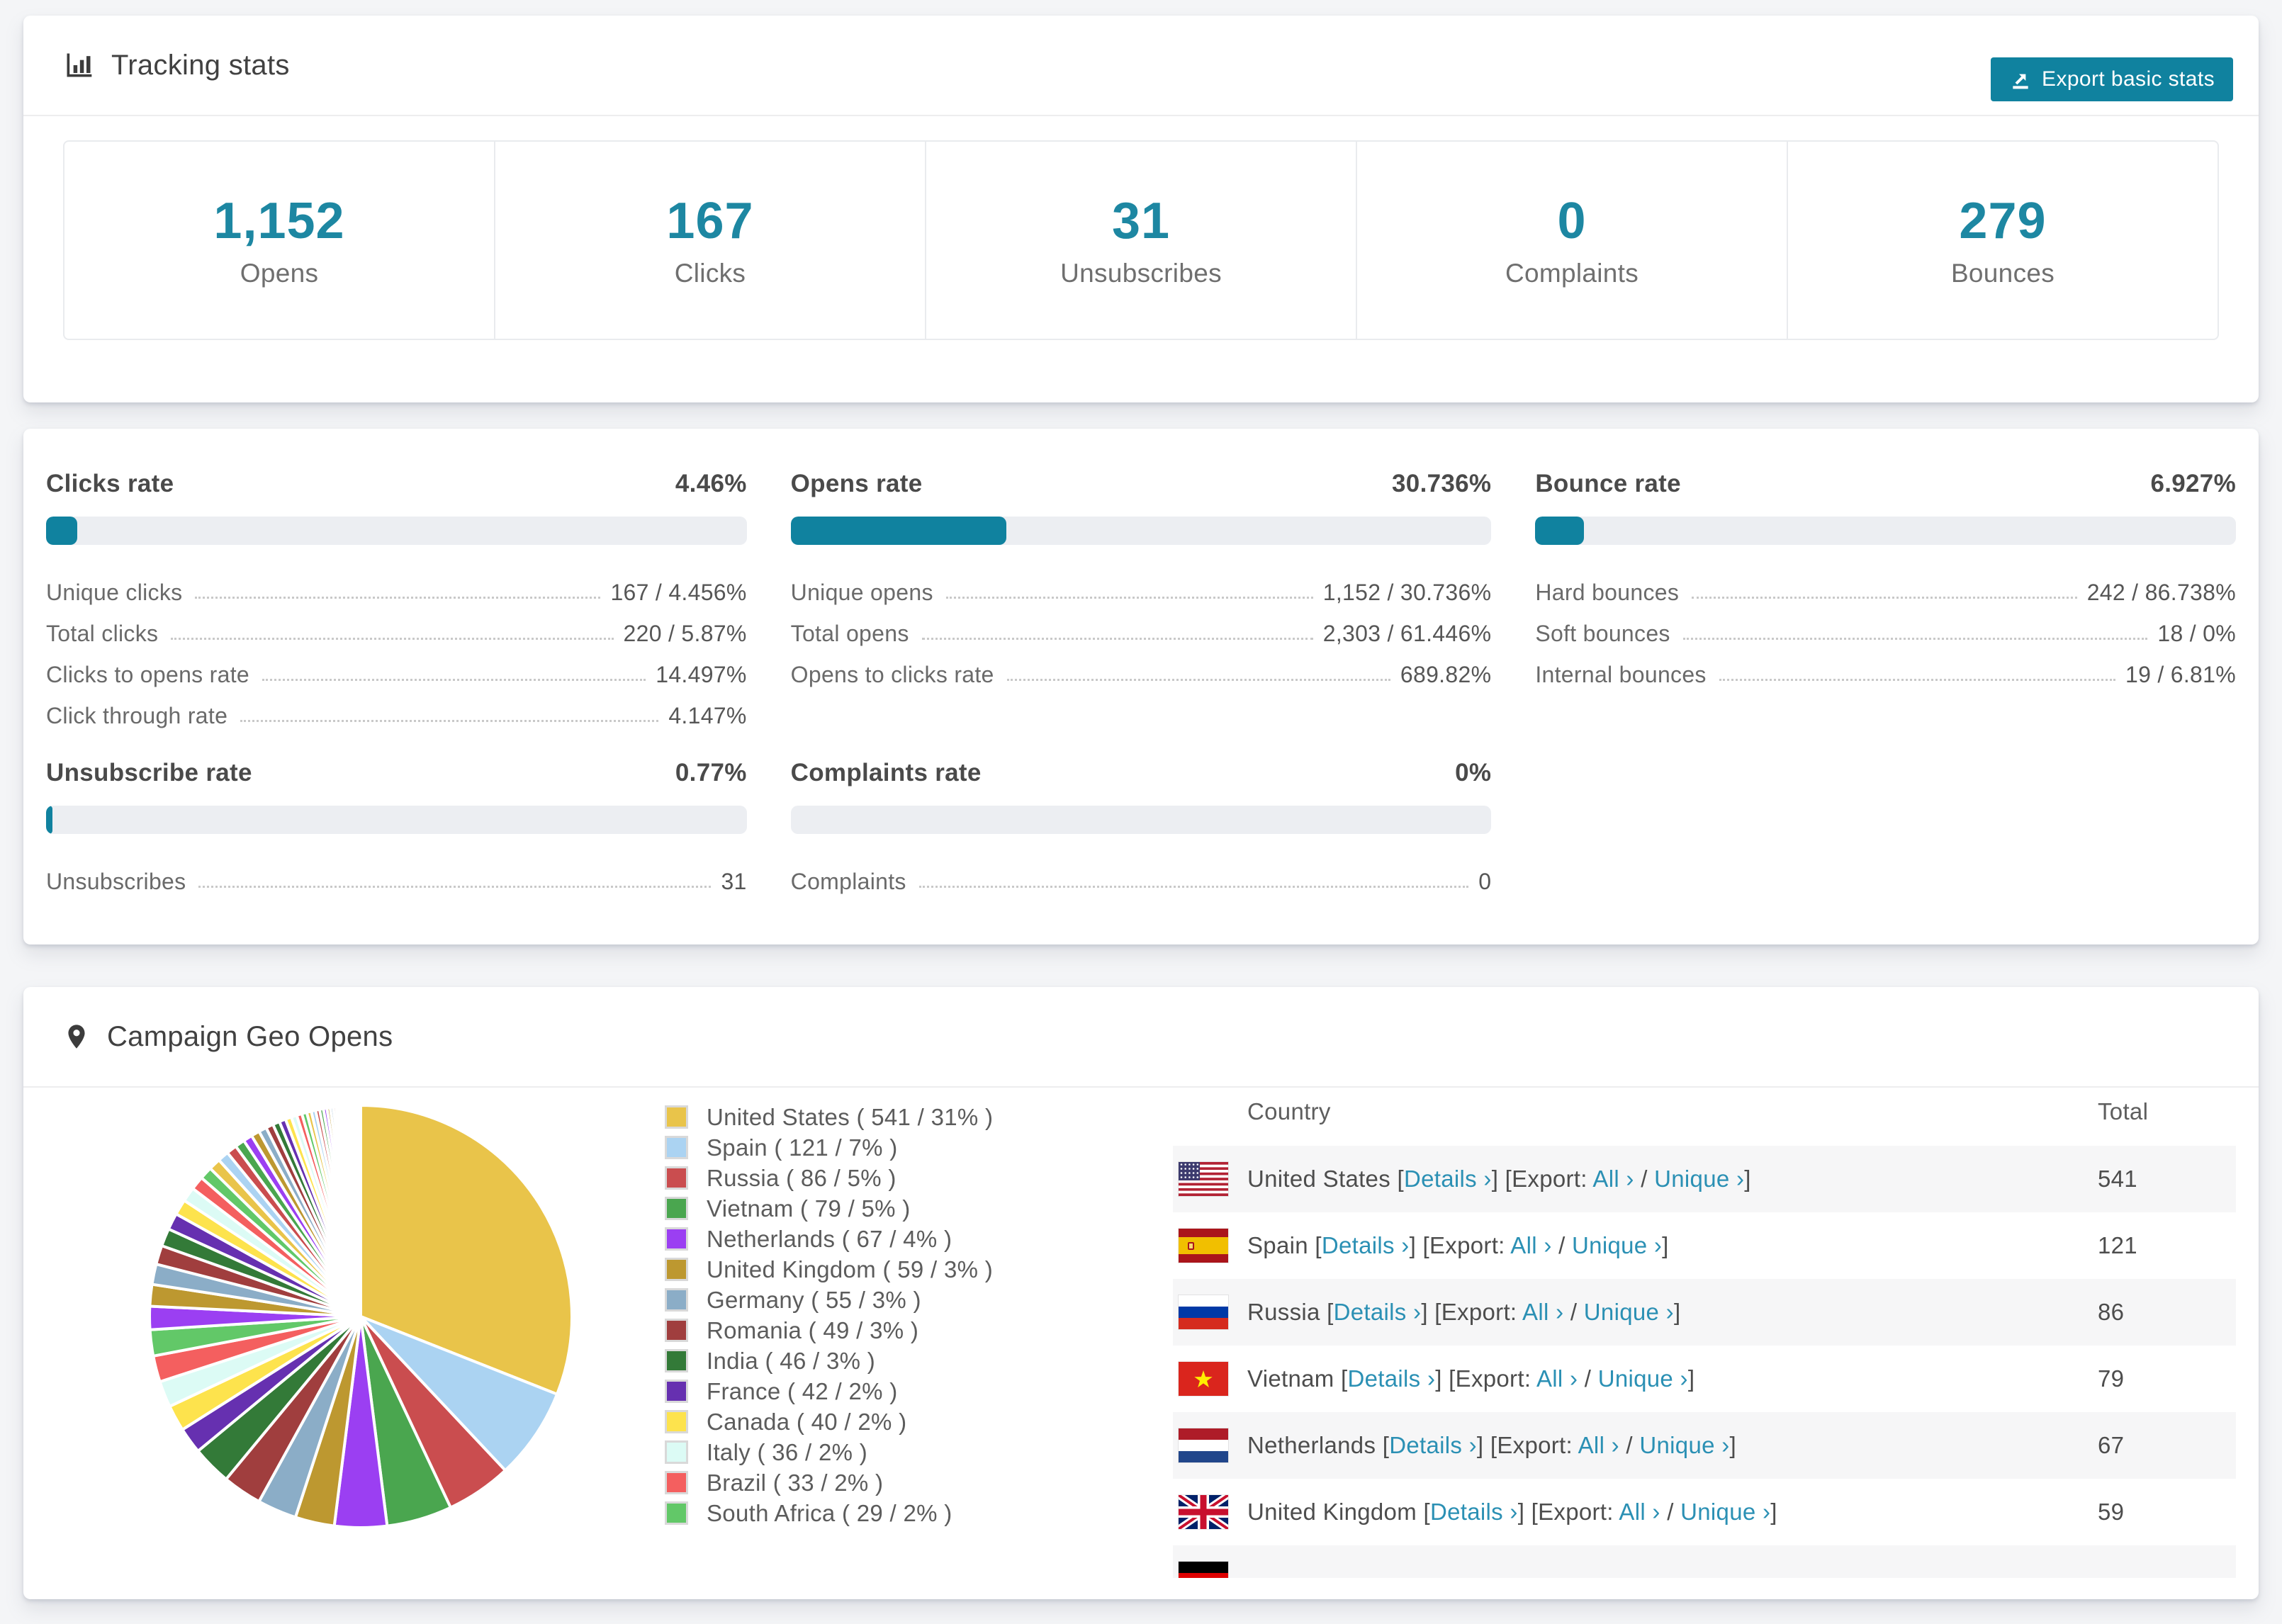 This screenshot has height=1624, width=2282. Describe the element at coordinates (2111, 1512) in the screenshot. I see `geo-row-total: 59` at that location.